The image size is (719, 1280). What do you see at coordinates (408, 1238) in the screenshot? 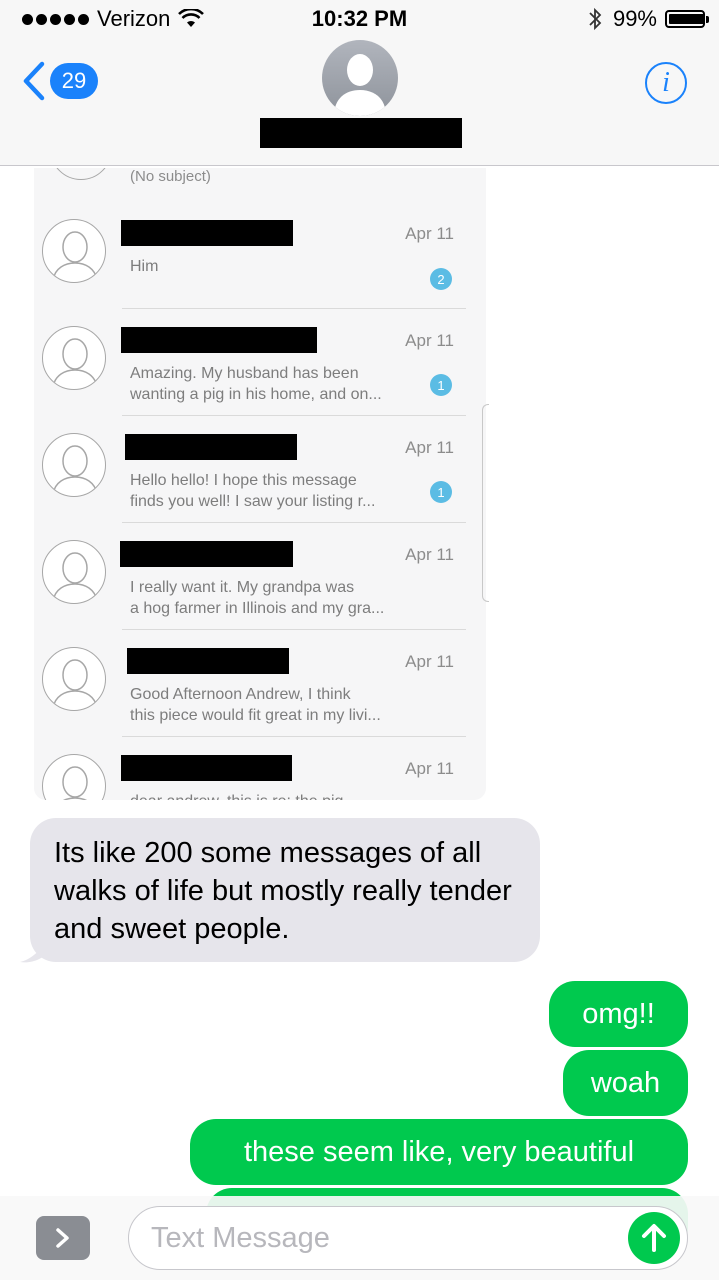
I see `message-input: Text Message` at bounding box center [408, 1238].